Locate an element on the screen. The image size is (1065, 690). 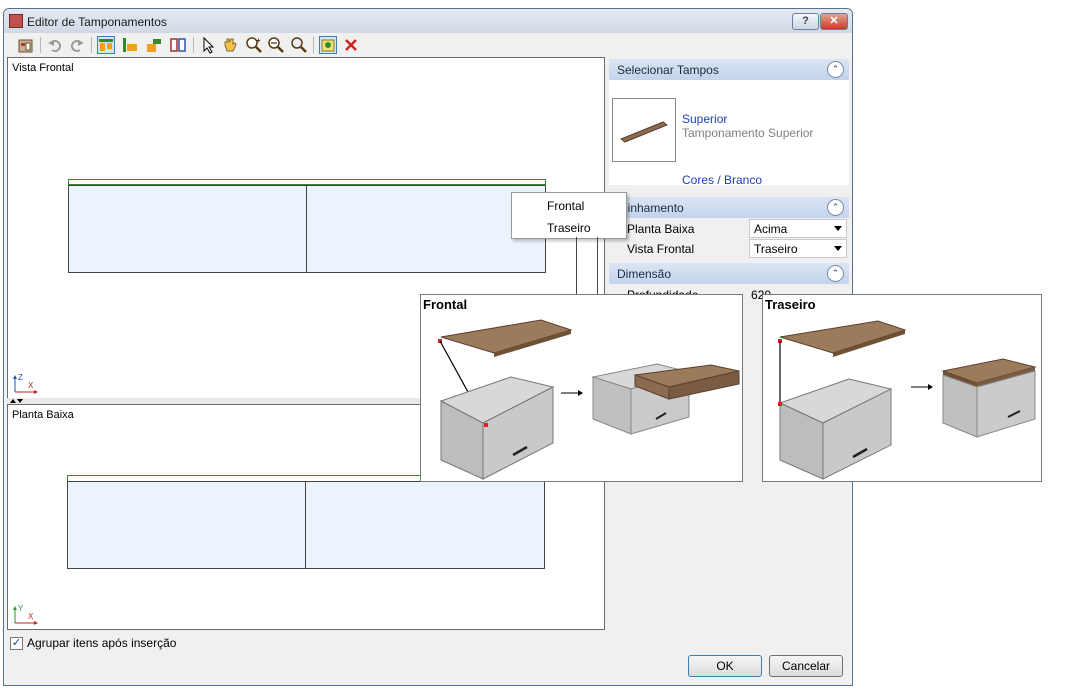
dropdown-option-traseiro: Traseiro is located at coordinates (569, 228).